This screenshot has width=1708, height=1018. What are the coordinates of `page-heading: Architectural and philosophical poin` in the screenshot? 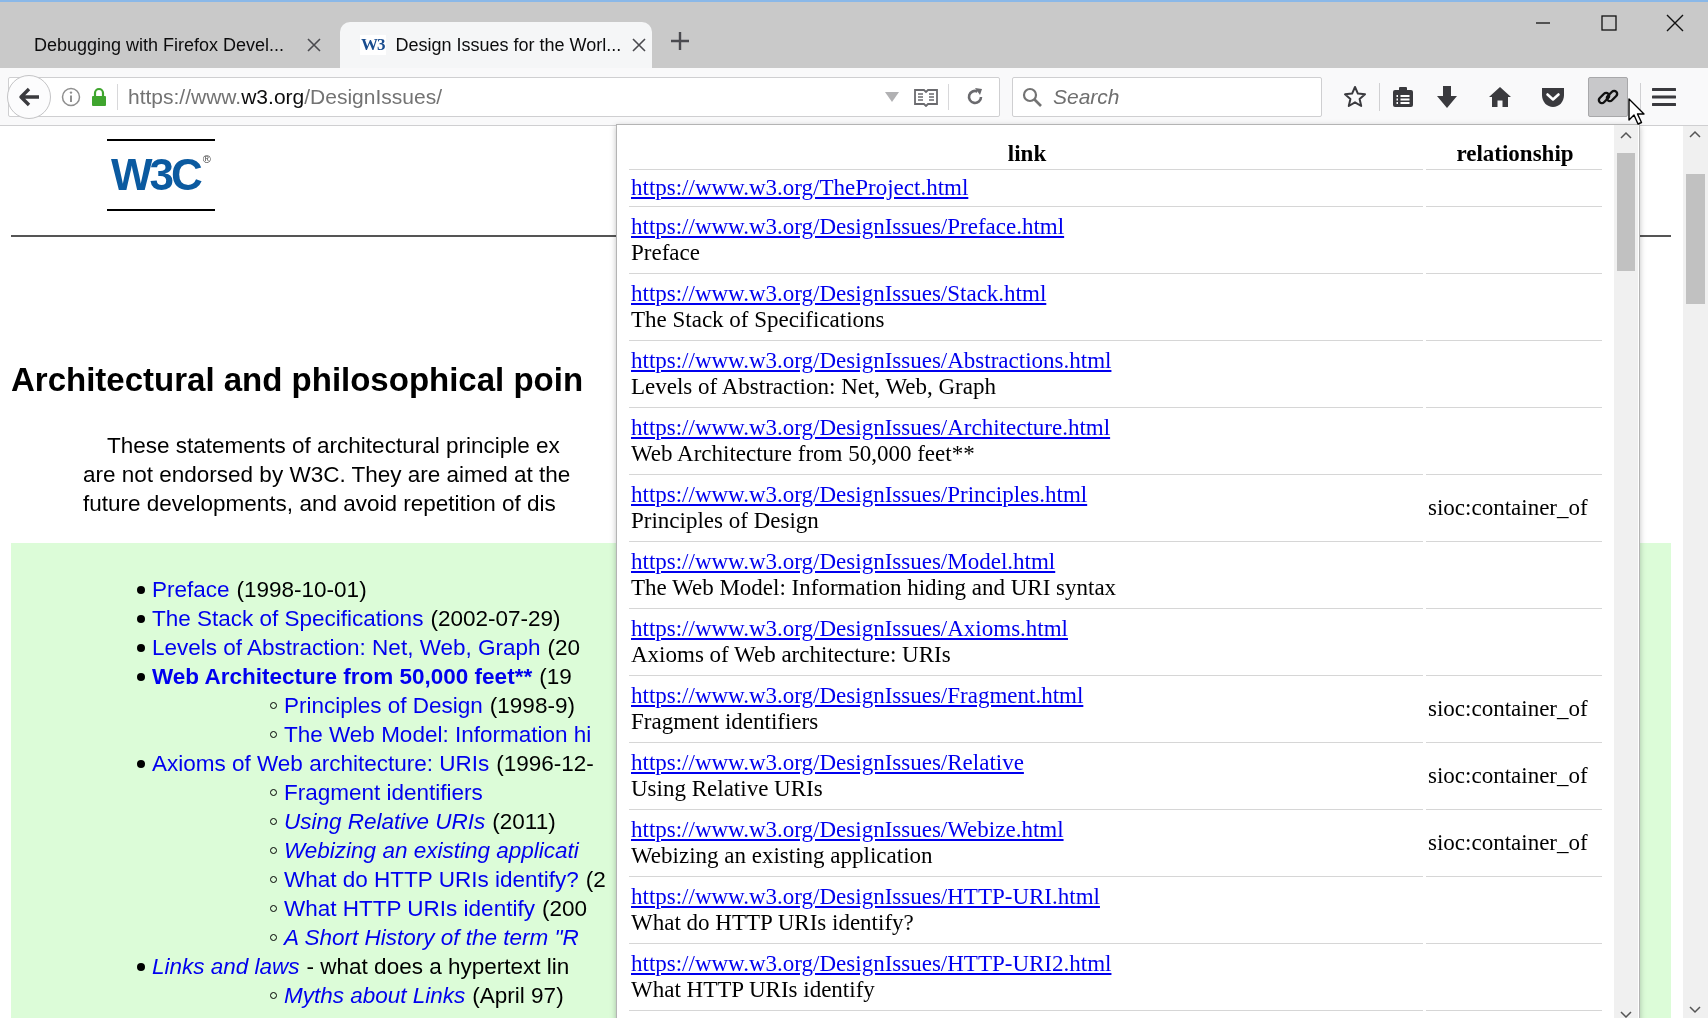 It's located at (297, 380).